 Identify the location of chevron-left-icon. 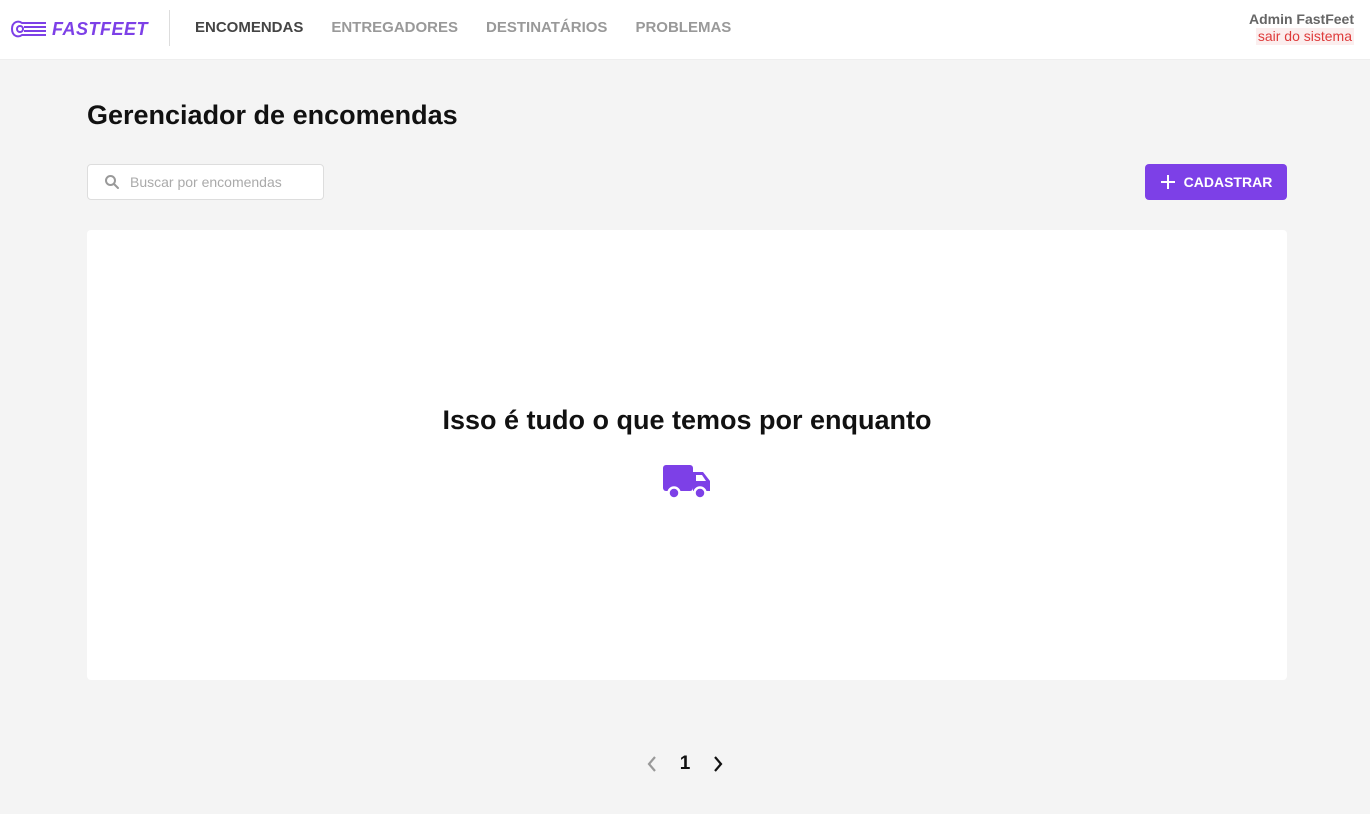
(651, 764).